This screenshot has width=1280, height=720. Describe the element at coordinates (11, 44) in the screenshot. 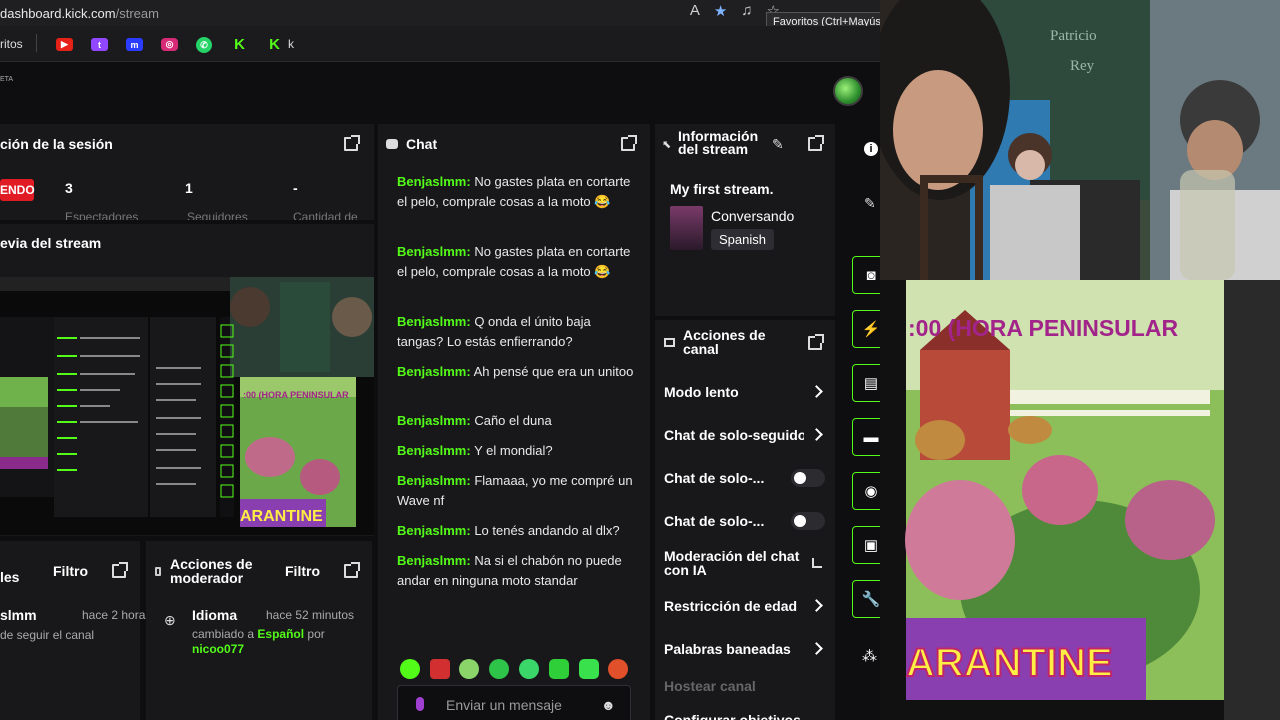

I see `bookmark-folder-label: ritos` at that location.